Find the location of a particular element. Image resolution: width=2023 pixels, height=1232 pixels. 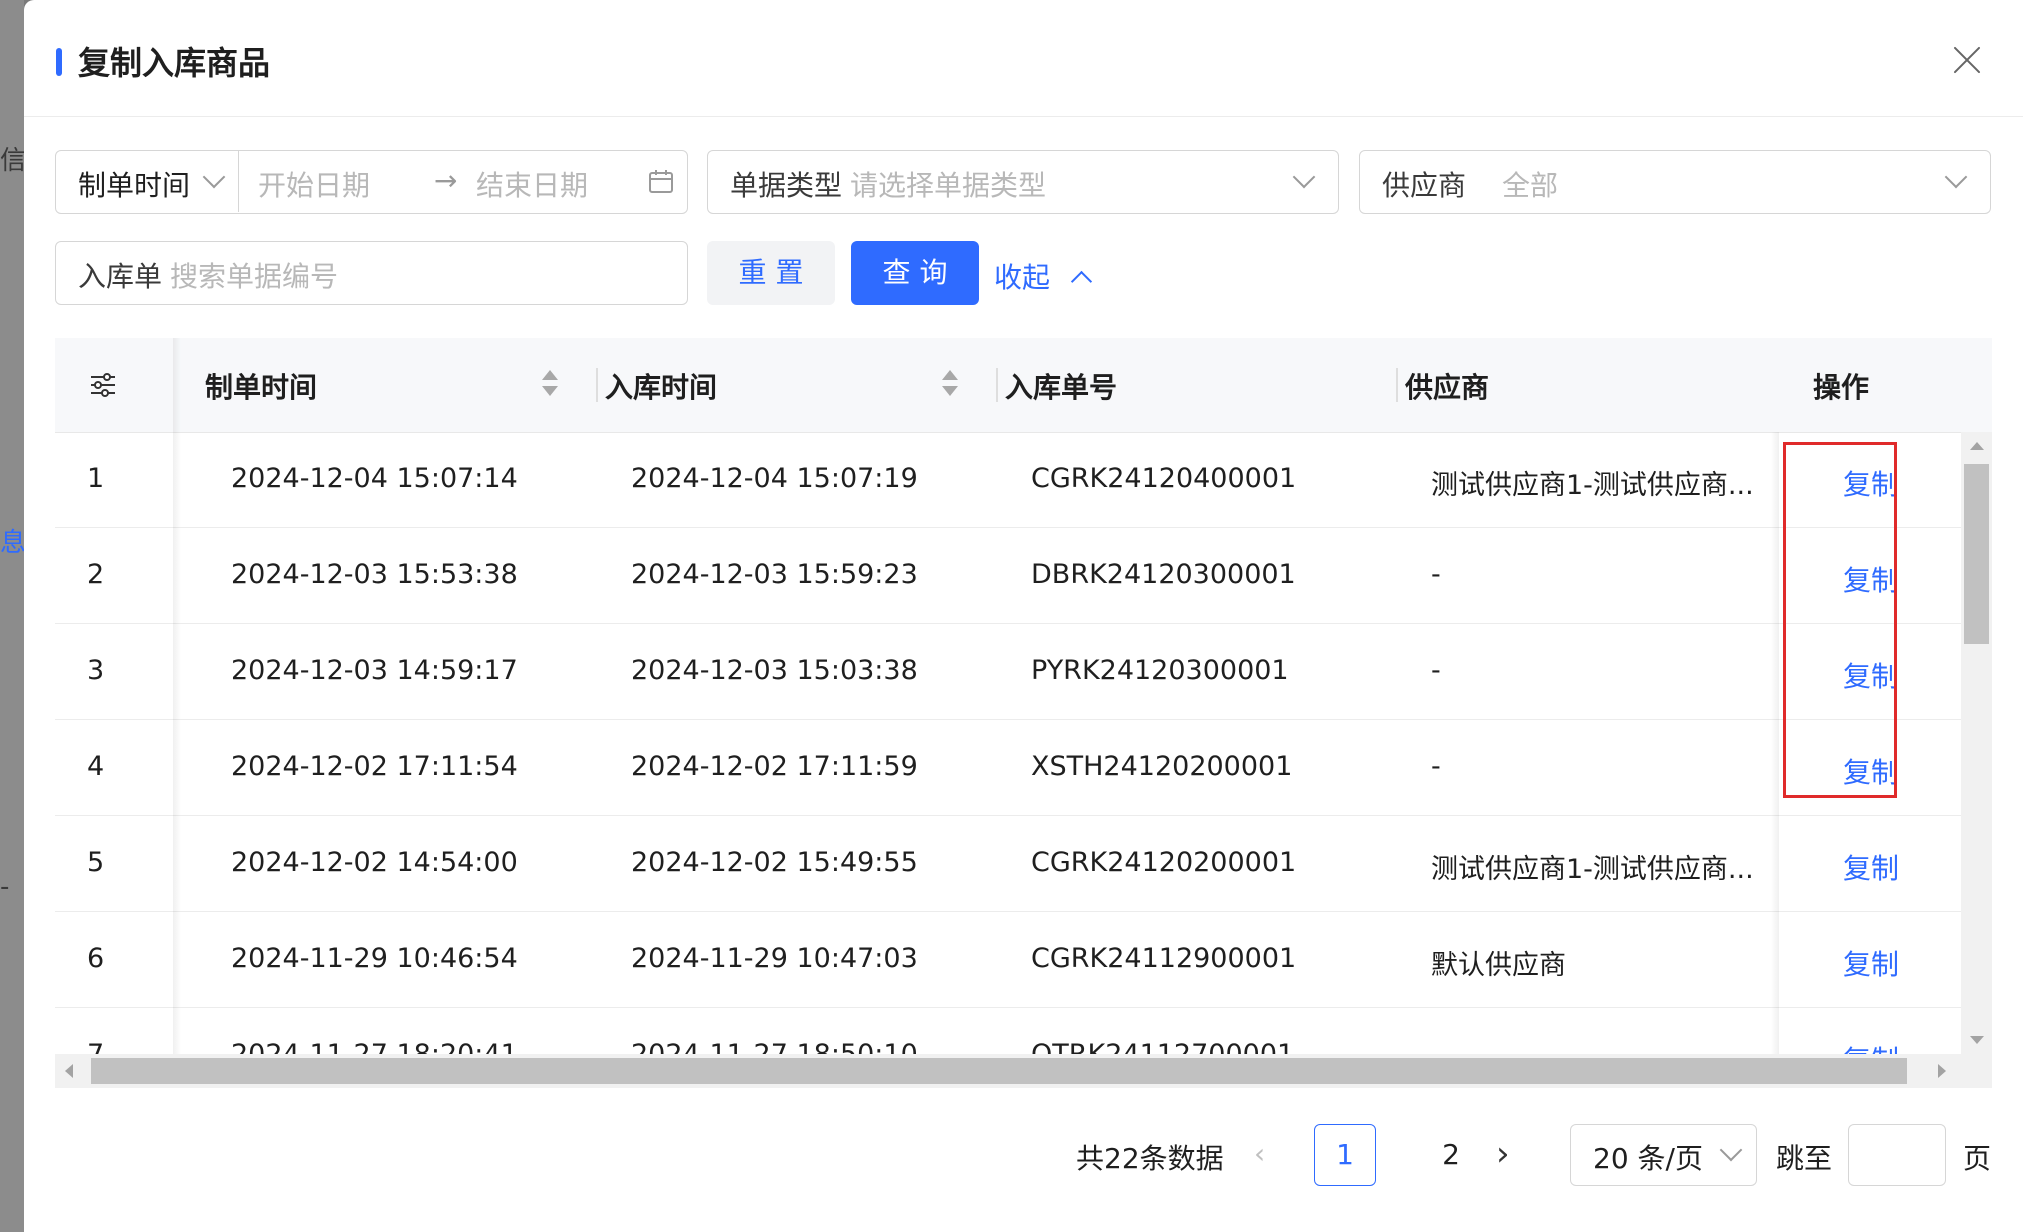

stocked-time-cell: 2024-12-03 15:03:38 is located at coordinates (774, 670).